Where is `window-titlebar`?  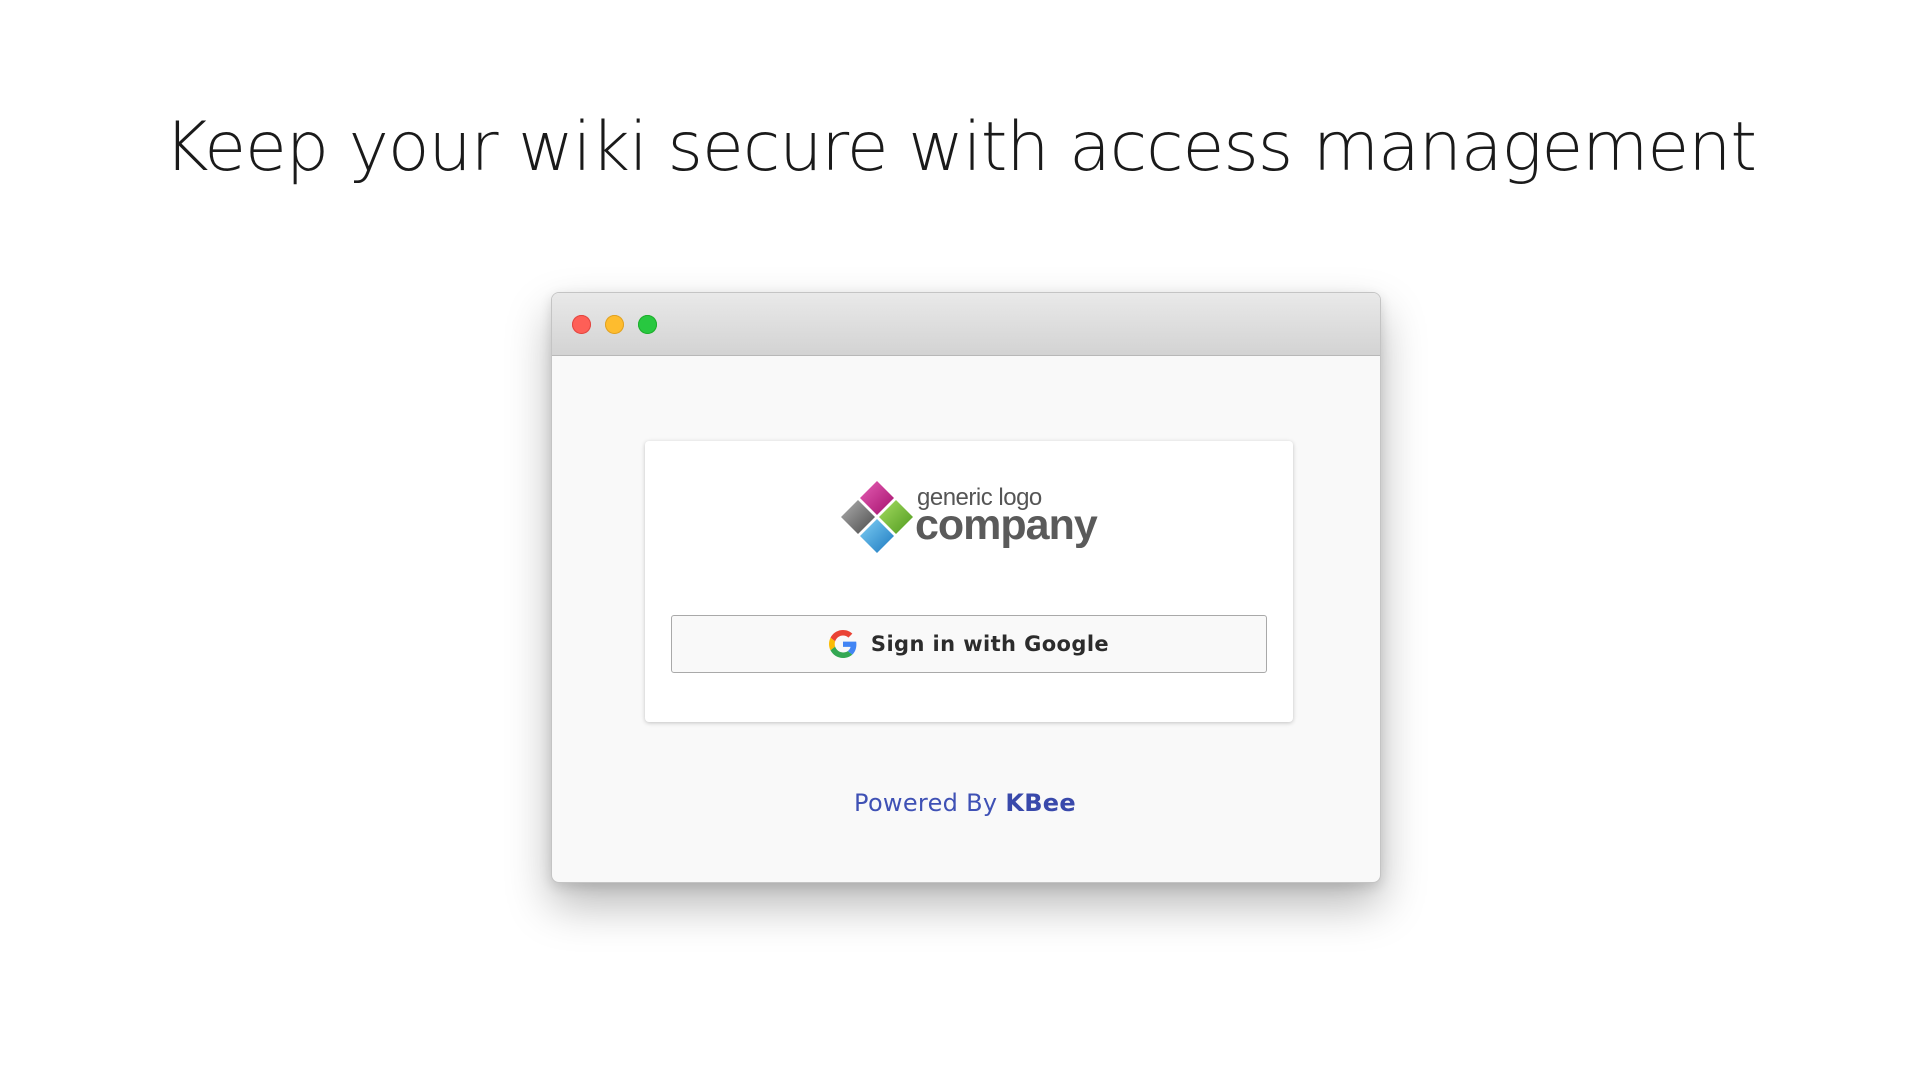 window-titlebar is located at coordinates (966, 324).